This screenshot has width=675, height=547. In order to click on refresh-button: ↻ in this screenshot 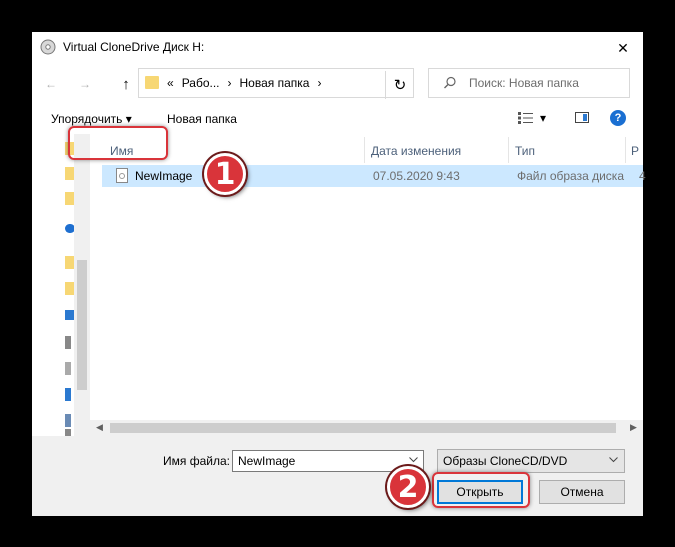, I will do `click(399, 85)`.